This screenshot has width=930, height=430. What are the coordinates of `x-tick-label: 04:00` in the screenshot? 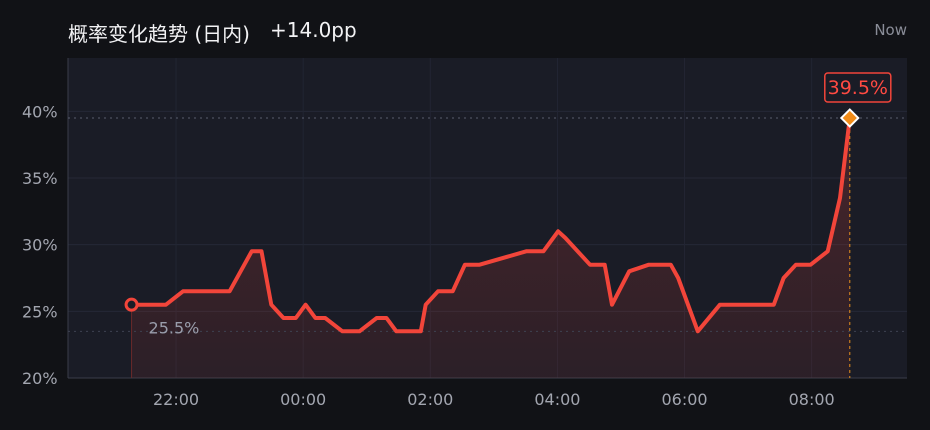 It's located at (557, 399).